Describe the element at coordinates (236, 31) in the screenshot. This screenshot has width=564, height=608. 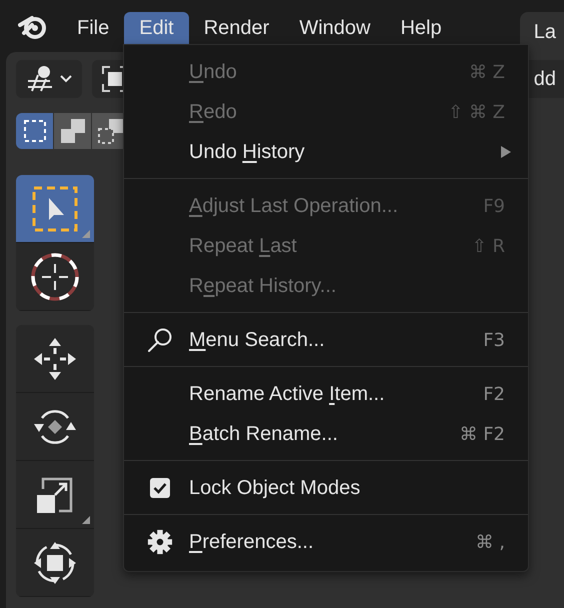
I see `menu-item: Render` at that location.